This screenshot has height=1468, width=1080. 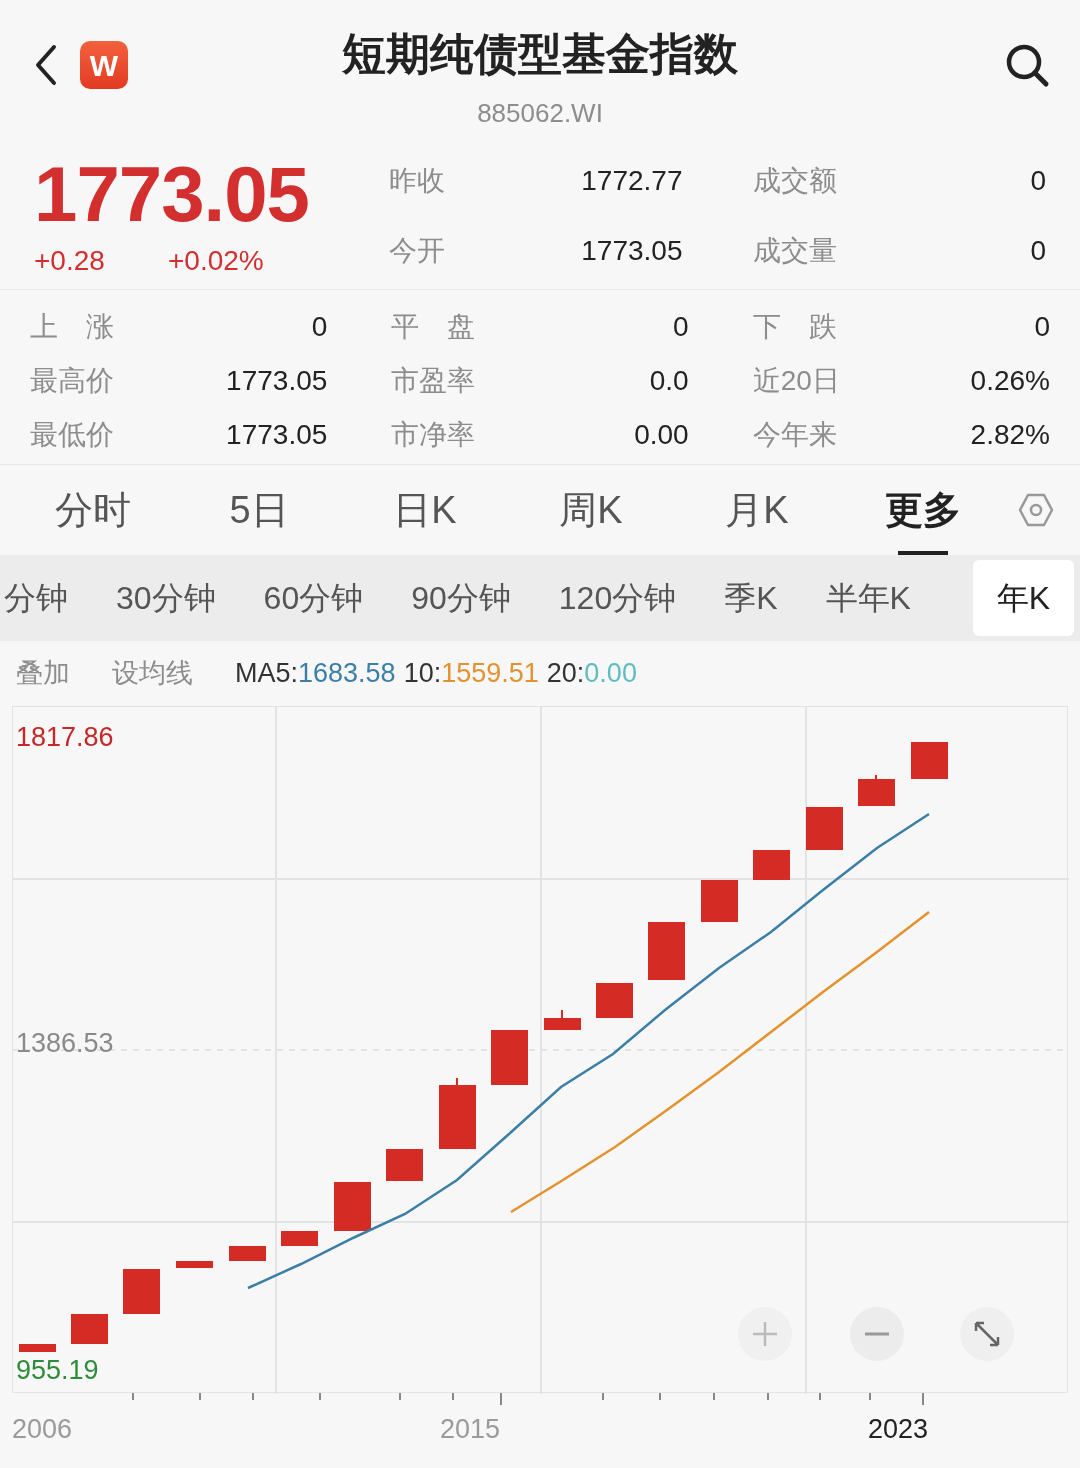 I want to click on chart-tab: 日K, so click(x=425, y=510).